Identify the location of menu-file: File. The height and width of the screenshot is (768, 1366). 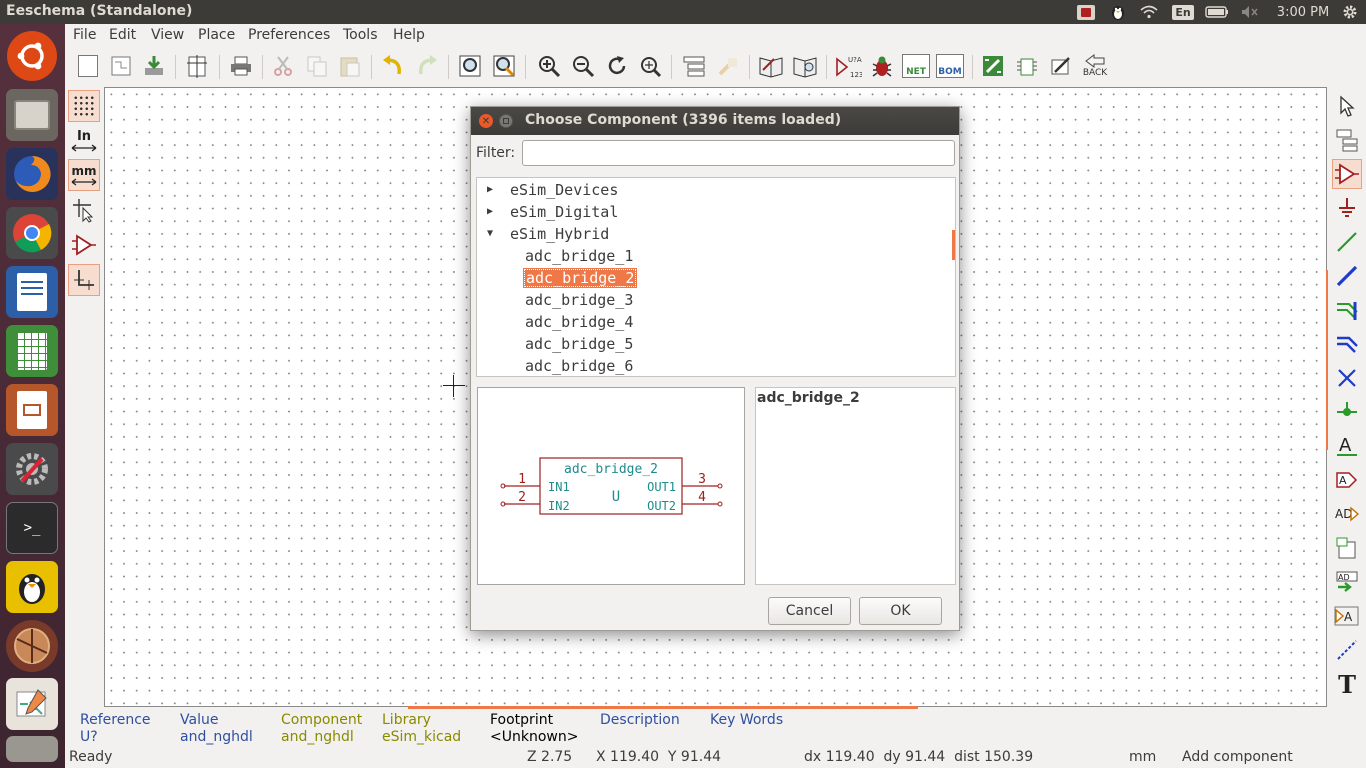
(84, 35).